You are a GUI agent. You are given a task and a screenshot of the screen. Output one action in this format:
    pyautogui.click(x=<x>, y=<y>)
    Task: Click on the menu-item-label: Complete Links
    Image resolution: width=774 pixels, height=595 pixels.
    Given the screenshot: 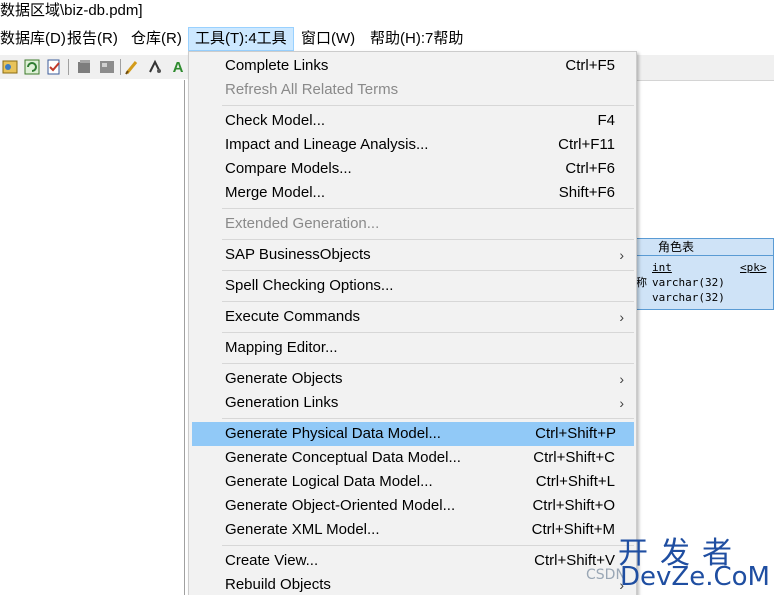 What is the action you would take?
    pyautogui.click(x=277, y=65)
    